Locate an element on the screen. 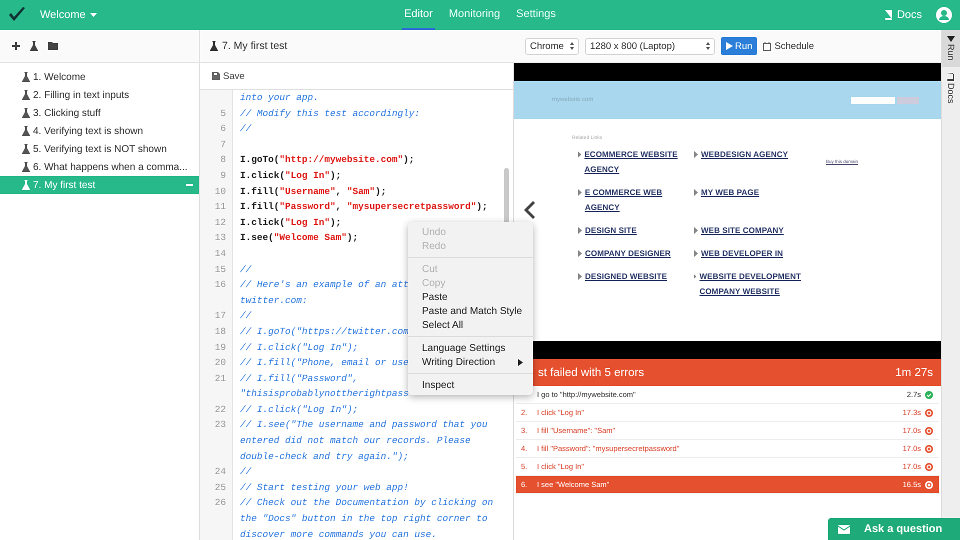  code-line: I.fill("Username", "Sam"); is located at coordinates (312, 191).